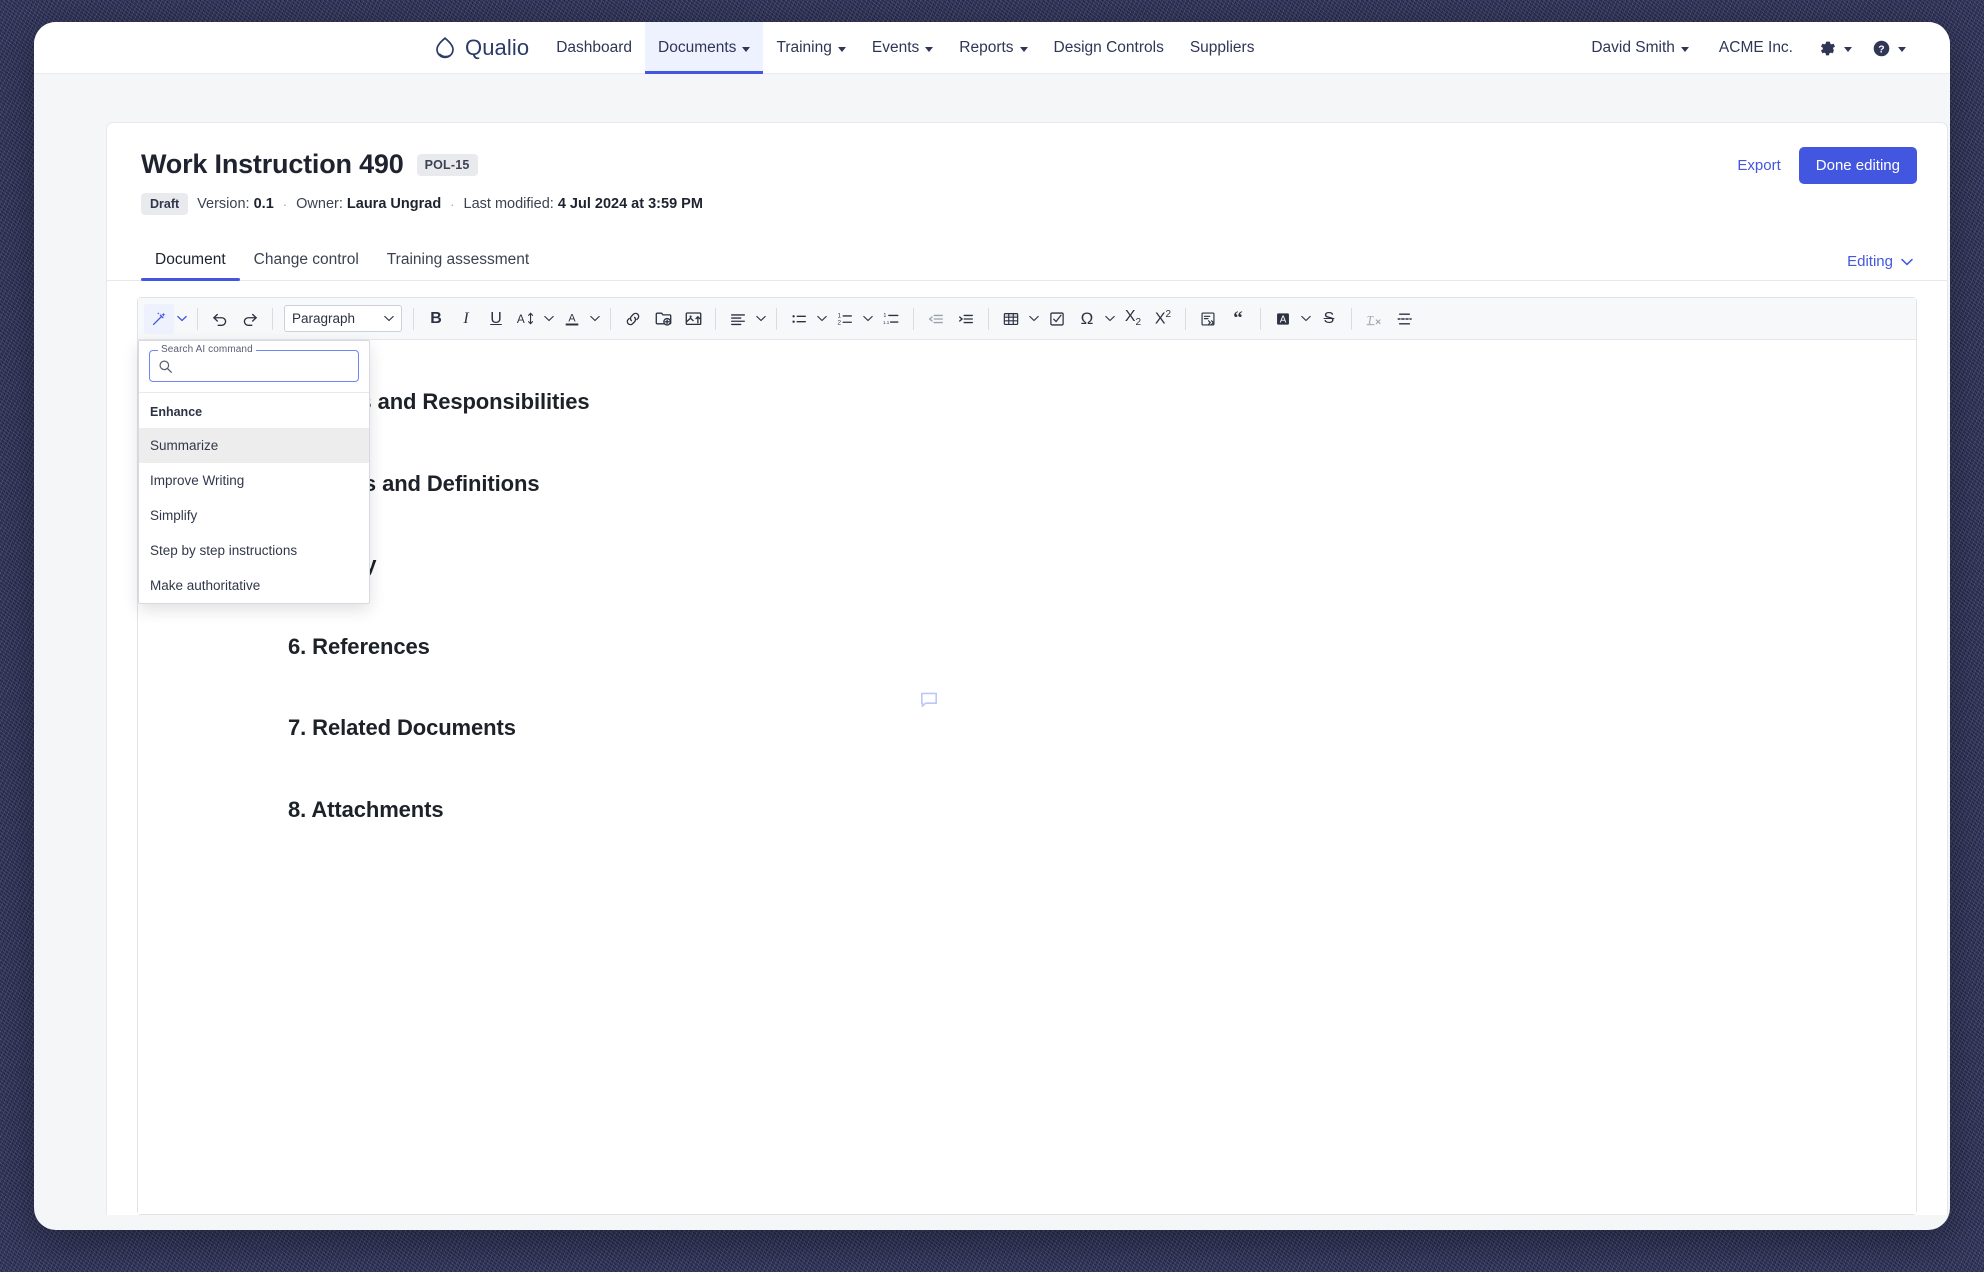  I want to click on tab-label: Document, so click(190, 259).